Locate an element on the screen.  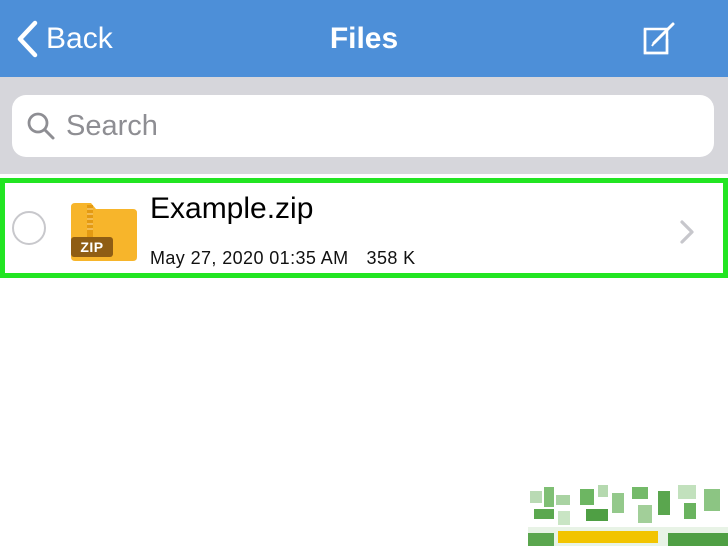
file-name: Example.zip is located at coordinates (232, 208).